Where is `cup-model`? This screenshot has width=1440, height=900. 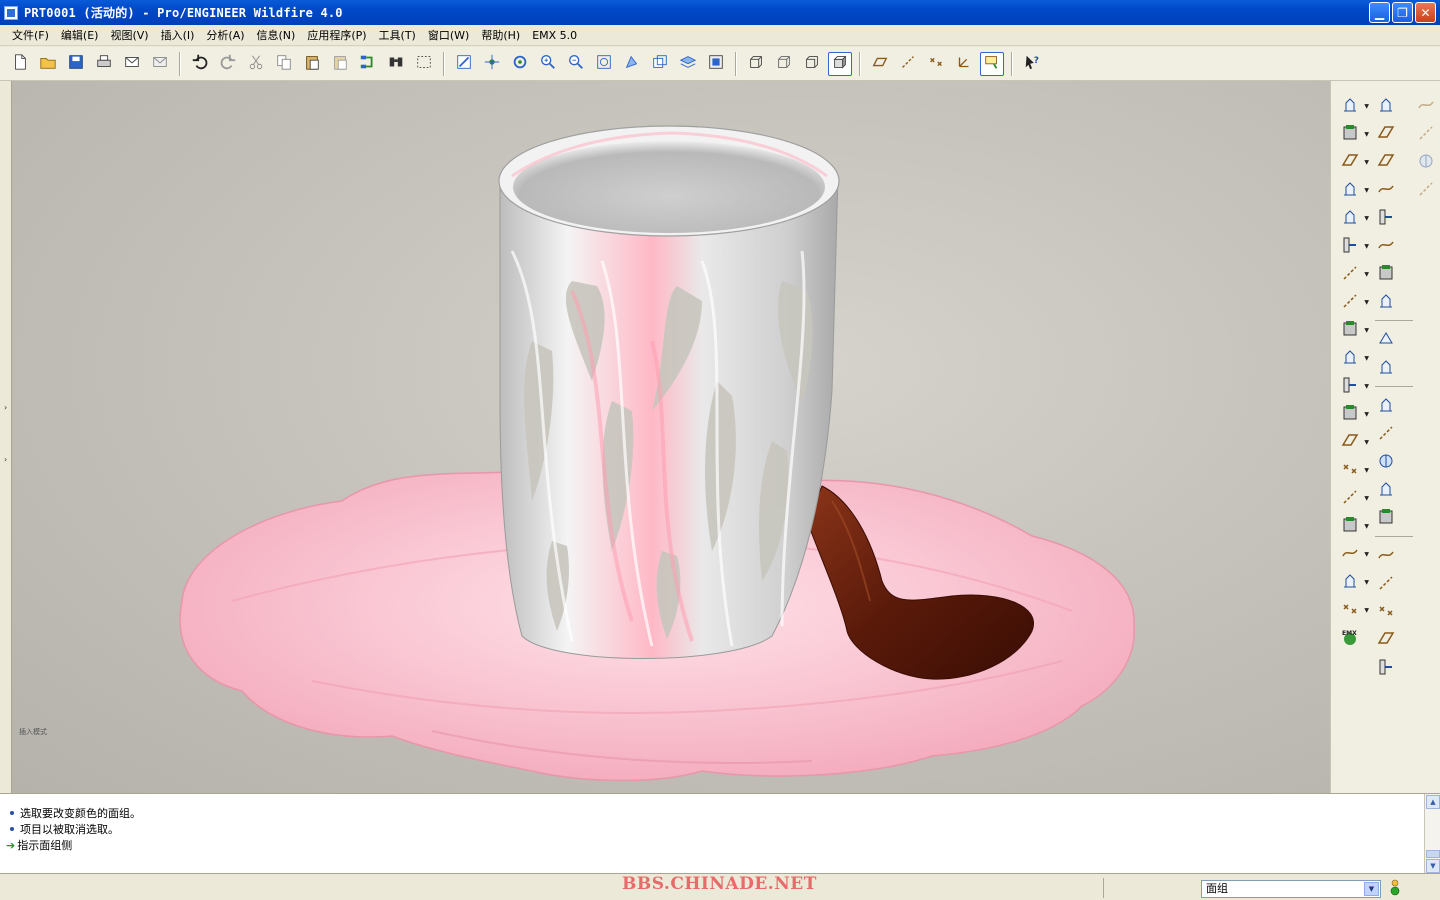 cup-model is located at coordinates (669, 392).